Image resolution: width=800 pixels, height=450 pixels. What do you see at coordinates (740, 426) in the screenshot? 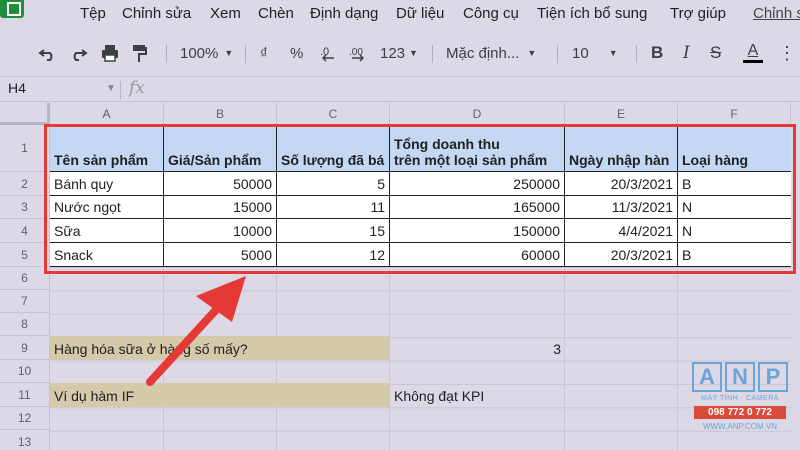
I see `anp-url: WWW.ANP.COM.VN` at bounding box center [740, 426].